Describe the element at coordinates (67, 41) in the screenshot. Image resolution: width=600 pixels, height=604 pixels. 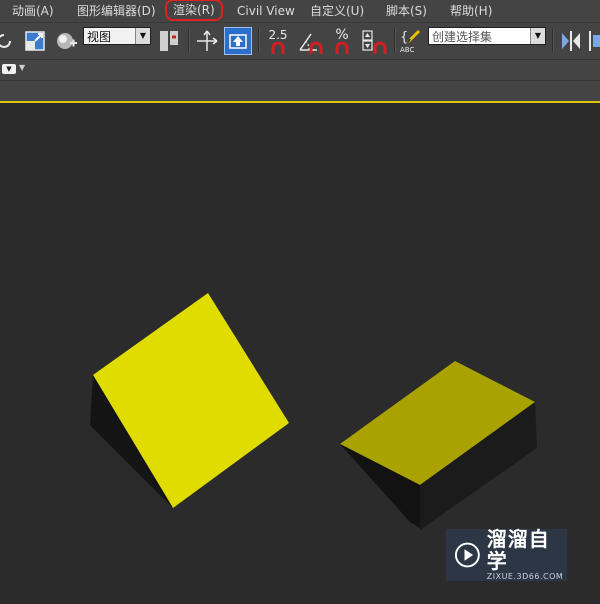
I see `reference-coordinate-icon` at that location.